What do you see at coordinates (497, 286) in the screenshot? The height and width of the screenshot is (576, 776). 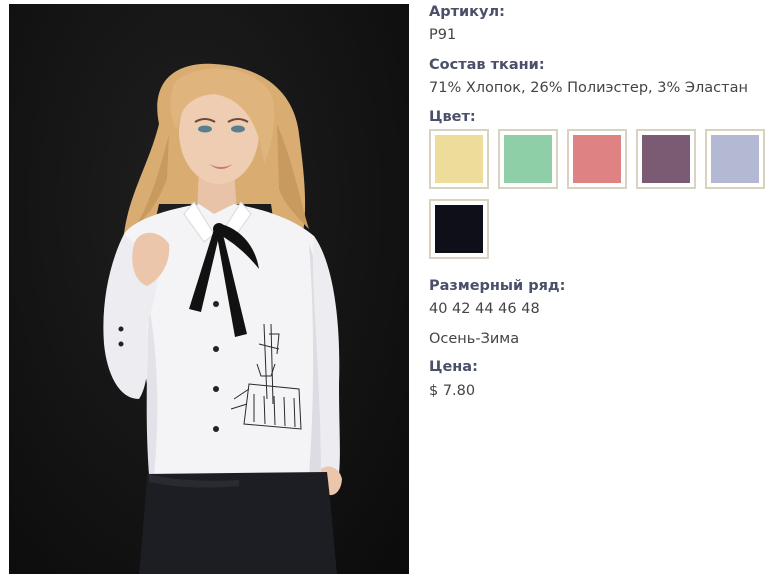 I see `sizes-label: Размерный ряд:` at bounding box center [497, 286].